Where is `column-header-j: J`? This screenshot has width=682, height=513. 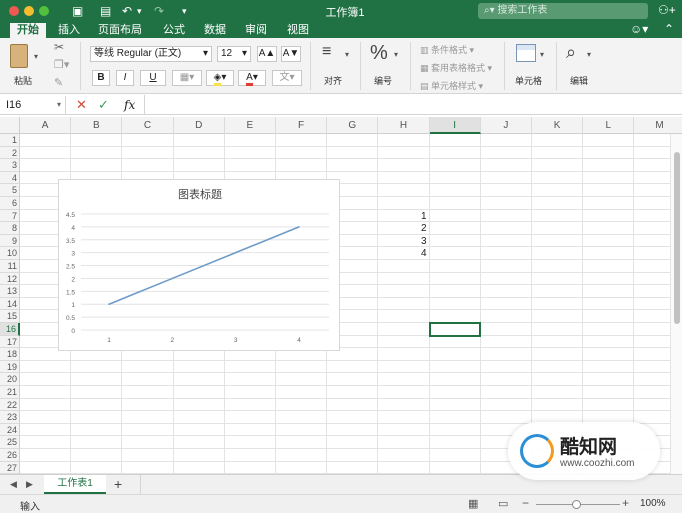
column-header-j: J is located at coordinates (506, 125).